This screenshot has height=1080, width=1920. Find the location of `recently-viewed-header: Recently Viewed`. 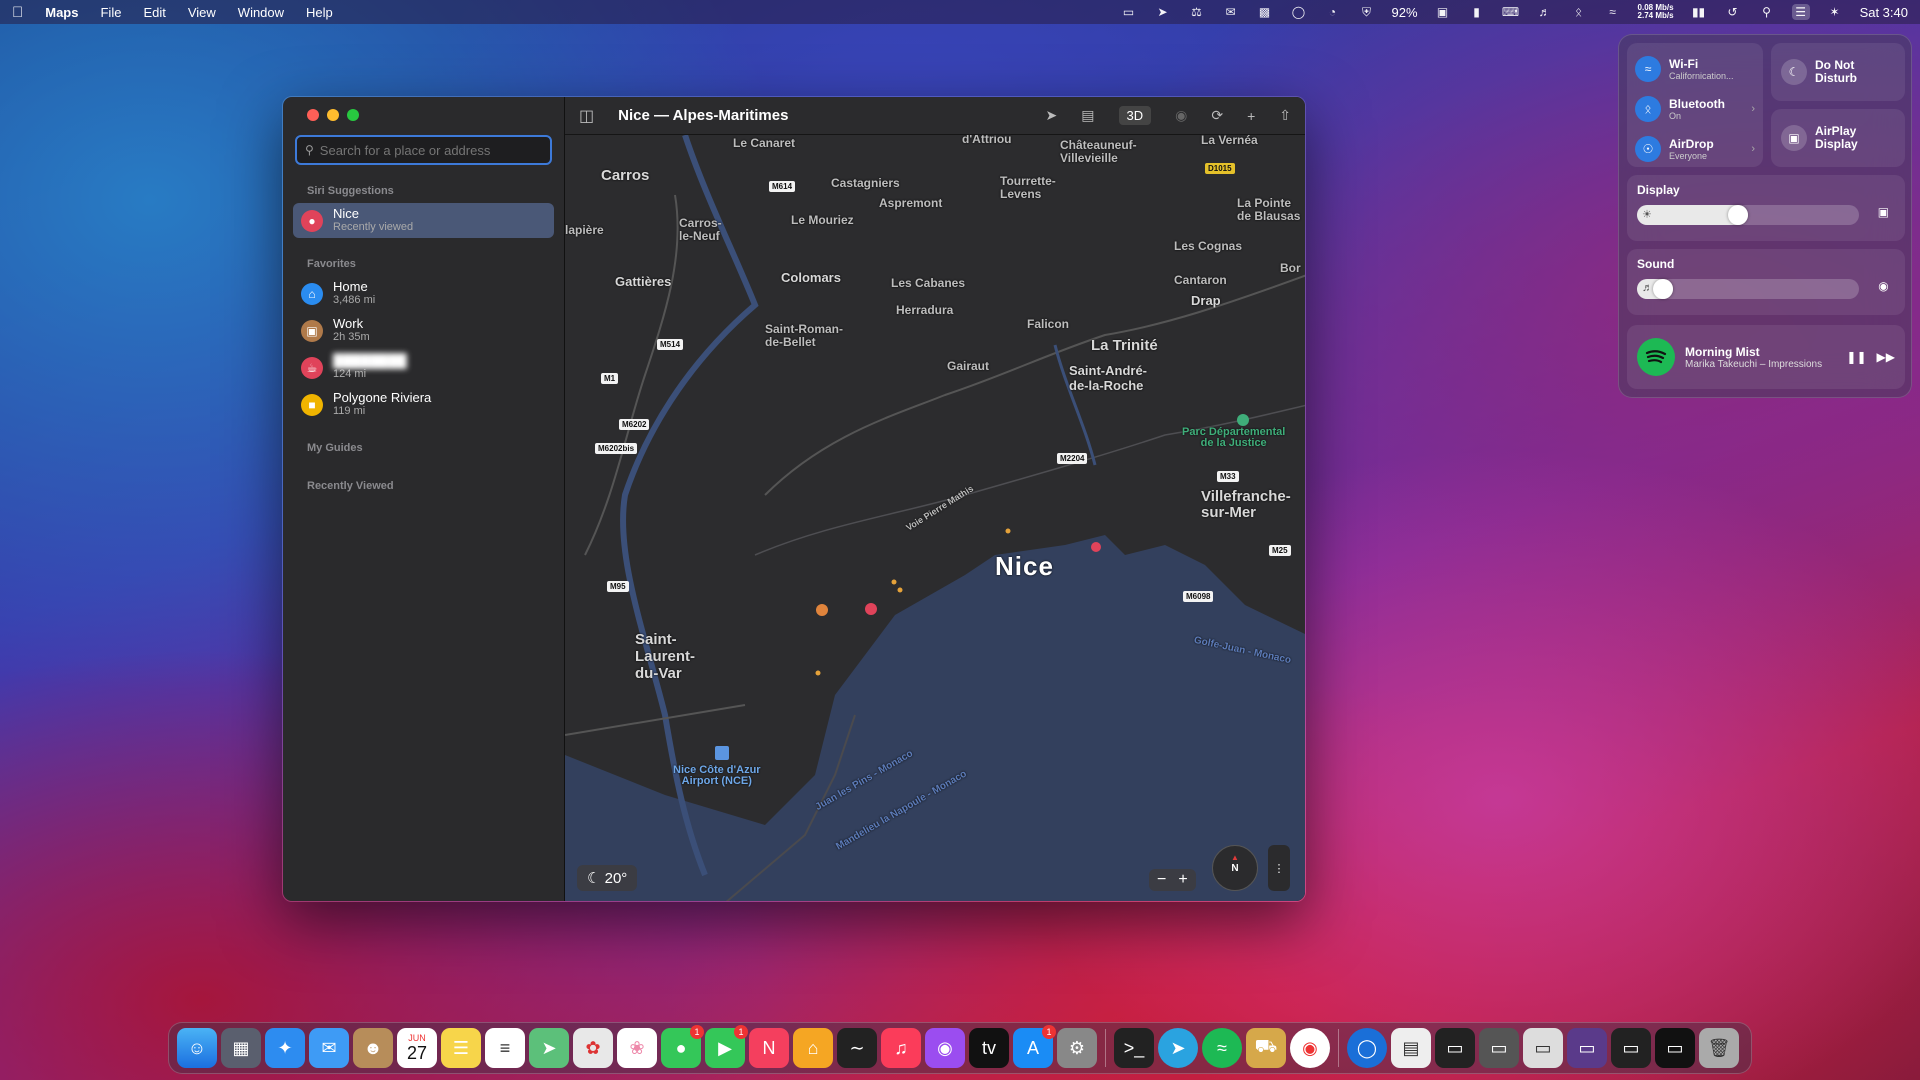

recently-viewed-header: Recently Viewed is located at coordinates (430, 486).